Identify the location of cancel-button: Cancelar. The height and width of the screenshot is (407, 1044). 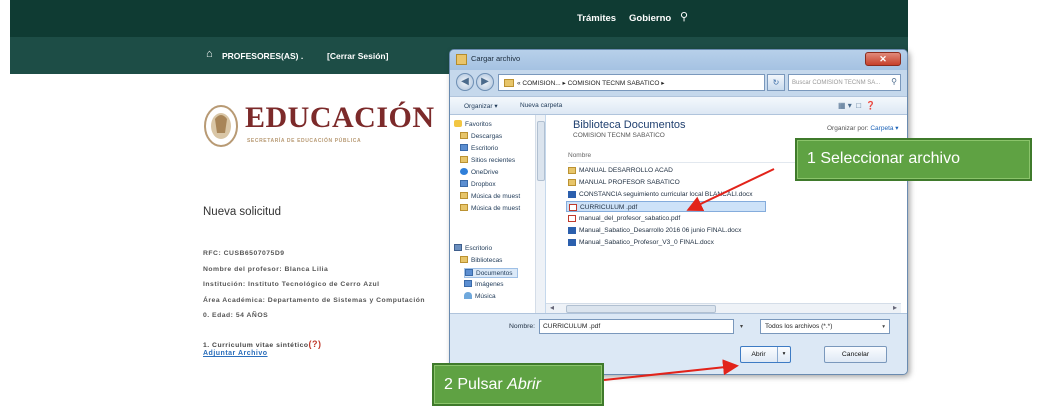
(855, 354).